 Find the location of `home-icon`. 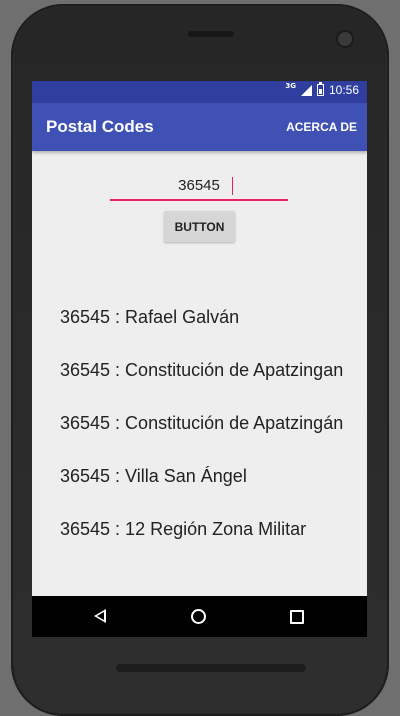

home-icon is located at coordinates (198, 616).